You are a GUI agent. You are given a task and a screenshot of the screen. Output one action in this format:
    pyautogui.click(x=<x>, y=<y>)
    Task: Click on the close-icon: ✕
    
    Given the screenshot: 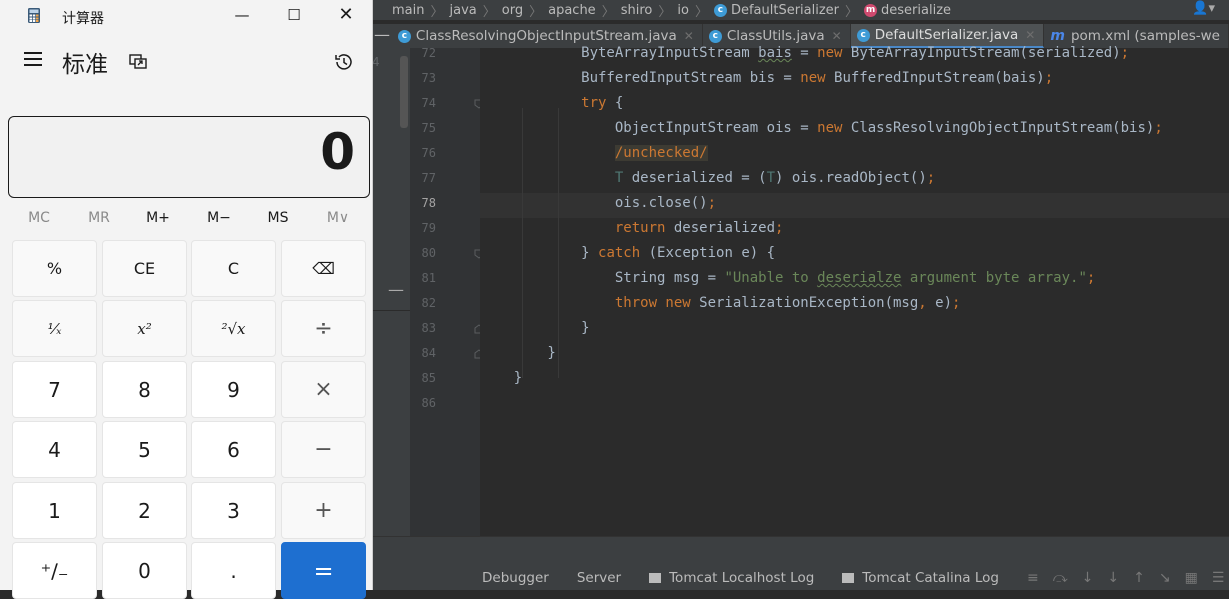 What is the action you would take?
    pyautogui.click(x=1030, y=35)
    